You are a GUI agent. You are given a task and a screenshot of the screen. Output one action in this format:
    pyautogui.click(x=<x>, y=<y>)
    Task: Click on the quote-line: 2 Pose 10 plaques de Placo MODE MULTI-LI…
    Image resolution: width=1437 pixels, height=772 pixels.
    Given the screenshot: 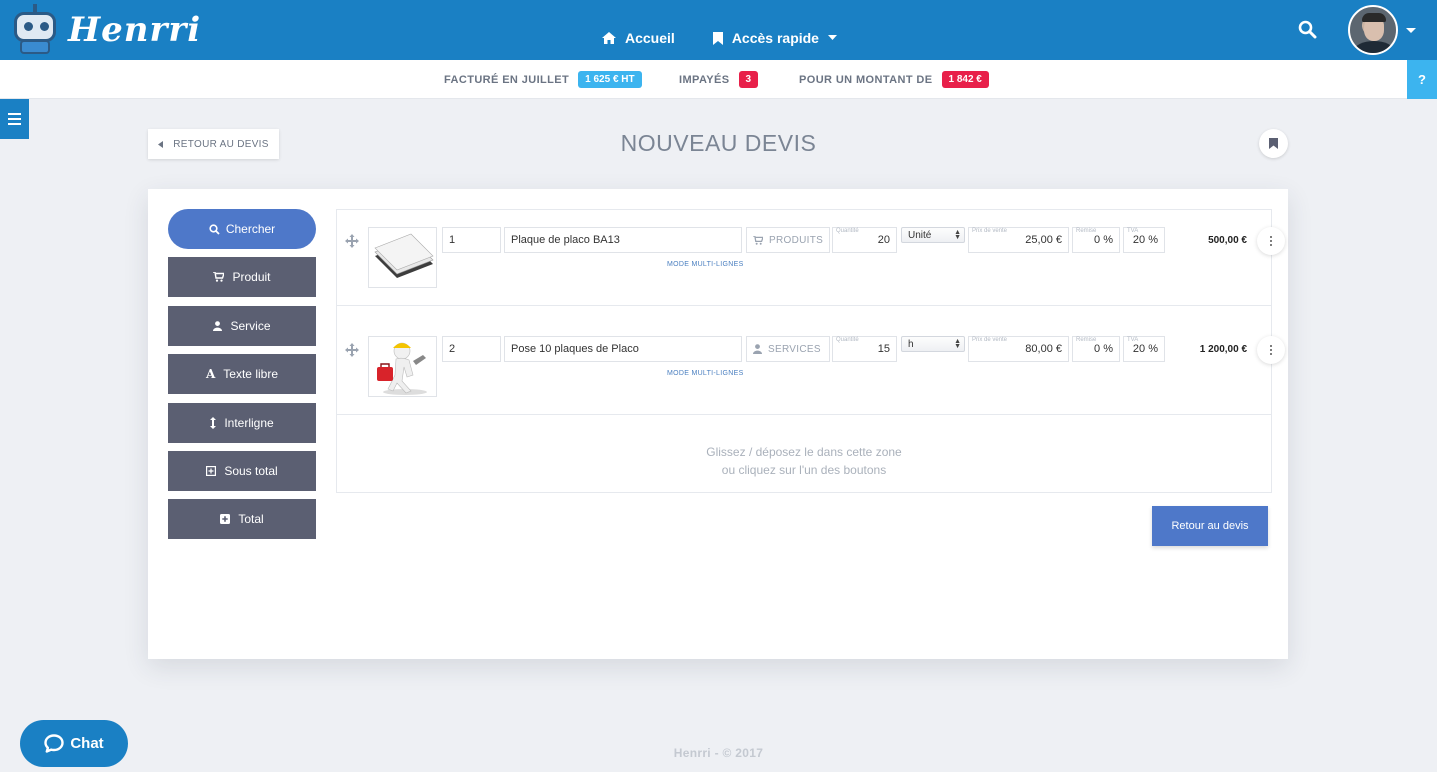 What is the action you would take?
    pyautogui.click(x=811, y=367)
    